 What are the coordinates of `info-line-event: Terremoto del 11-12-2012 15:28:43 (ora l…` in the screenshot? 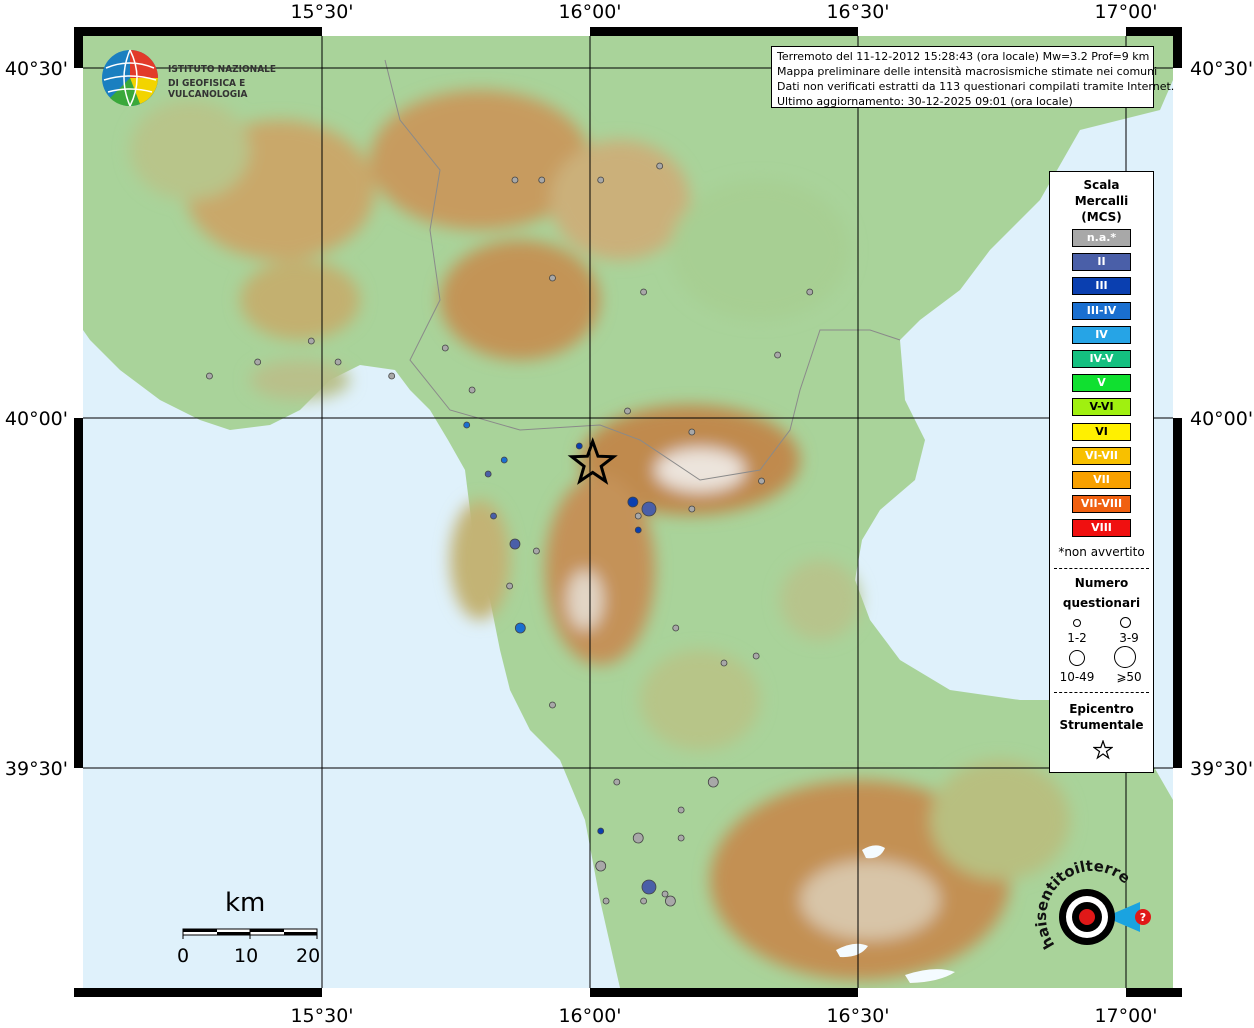 It's located at (963, 56).